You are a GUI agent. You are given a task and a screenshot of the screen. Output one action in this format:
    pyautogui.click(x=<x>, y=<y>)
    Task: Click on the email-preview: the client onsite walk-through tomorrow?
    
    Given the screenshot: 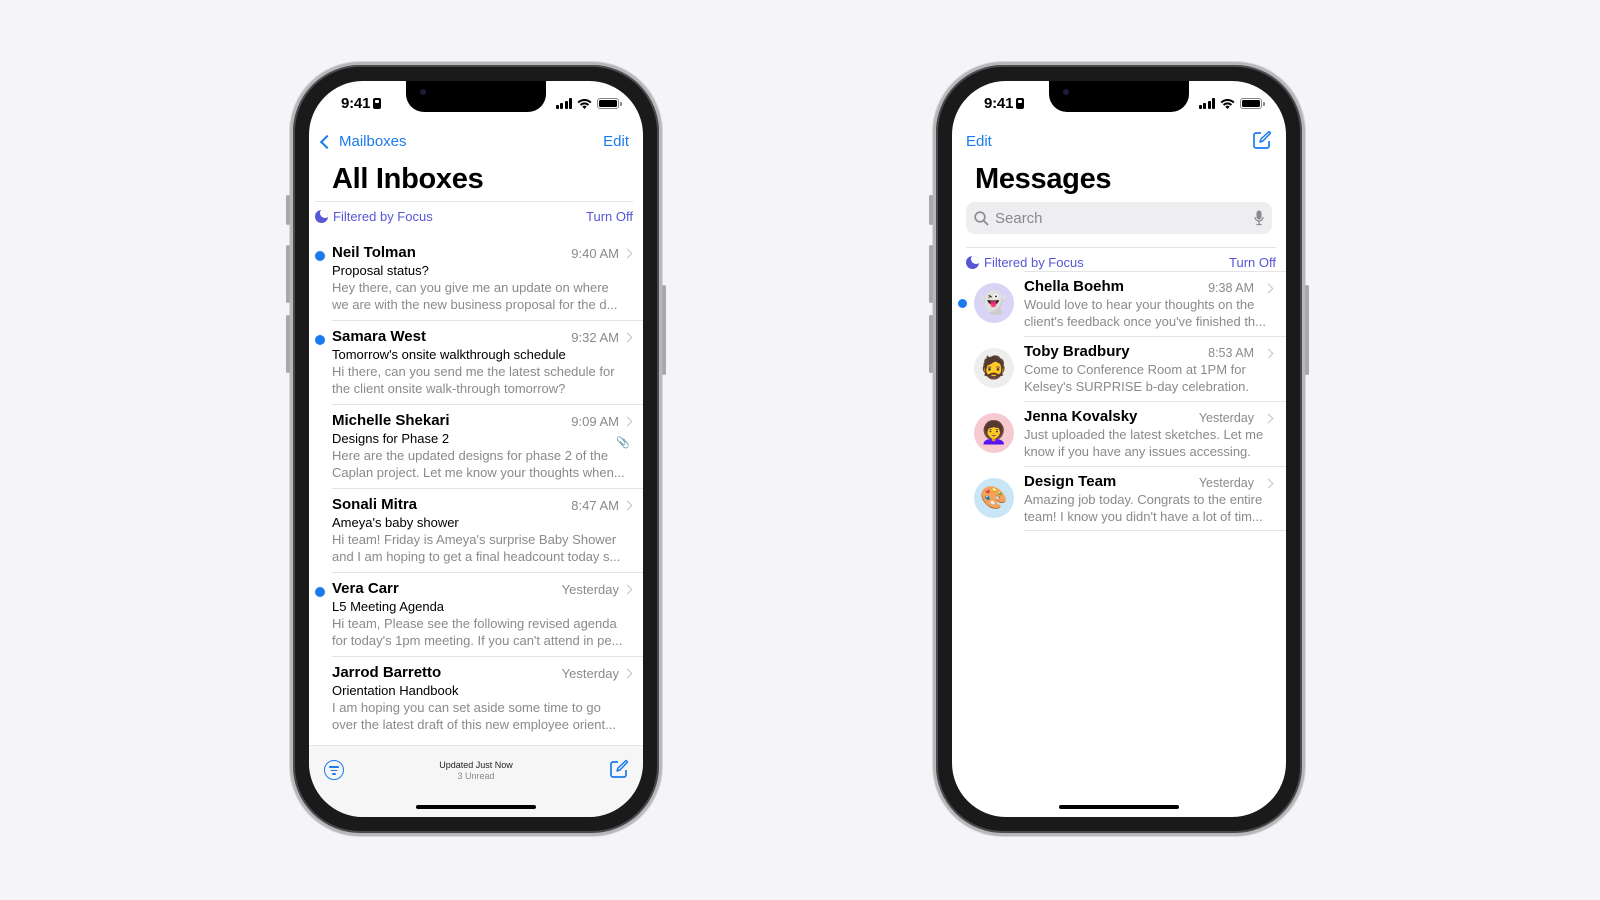 What is the action you would take?
    pyautogui.click(x=449, y=388)
    